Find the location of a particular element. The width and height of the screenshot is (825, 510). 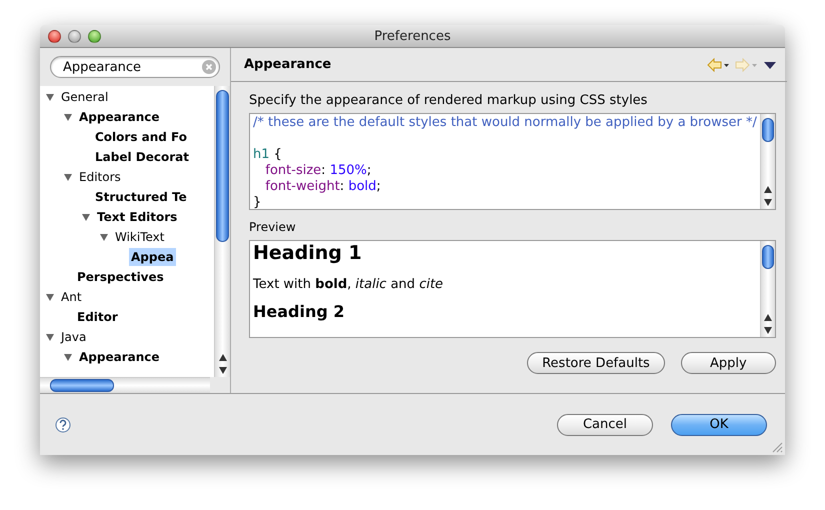

window-title: Preferences is located at coordinates (412, 36).